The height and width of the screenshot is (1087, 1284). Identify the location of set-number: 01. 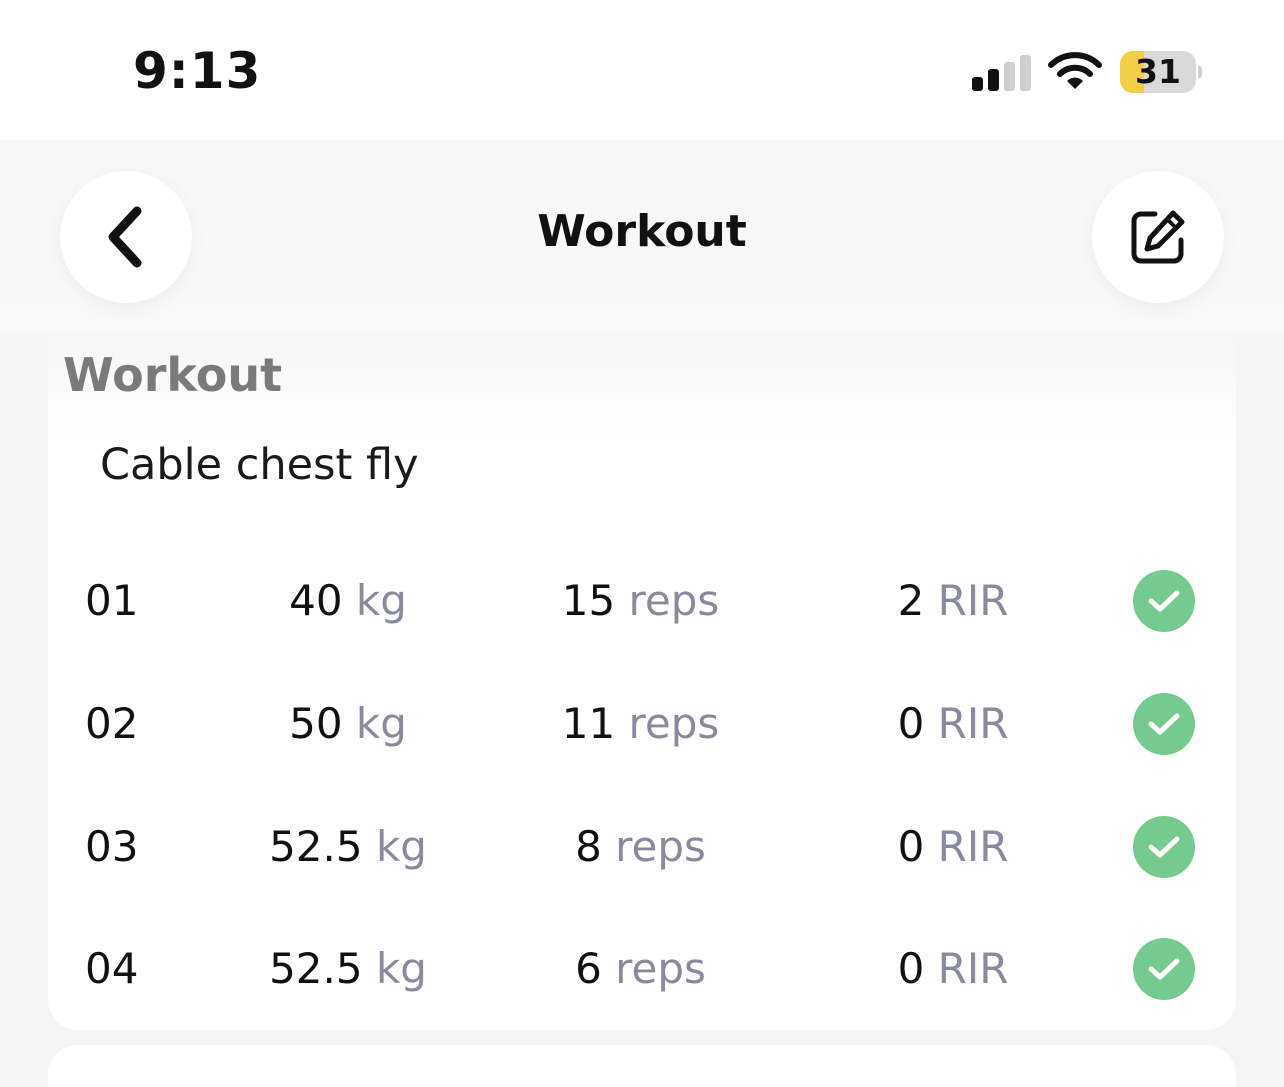
(112, 600).